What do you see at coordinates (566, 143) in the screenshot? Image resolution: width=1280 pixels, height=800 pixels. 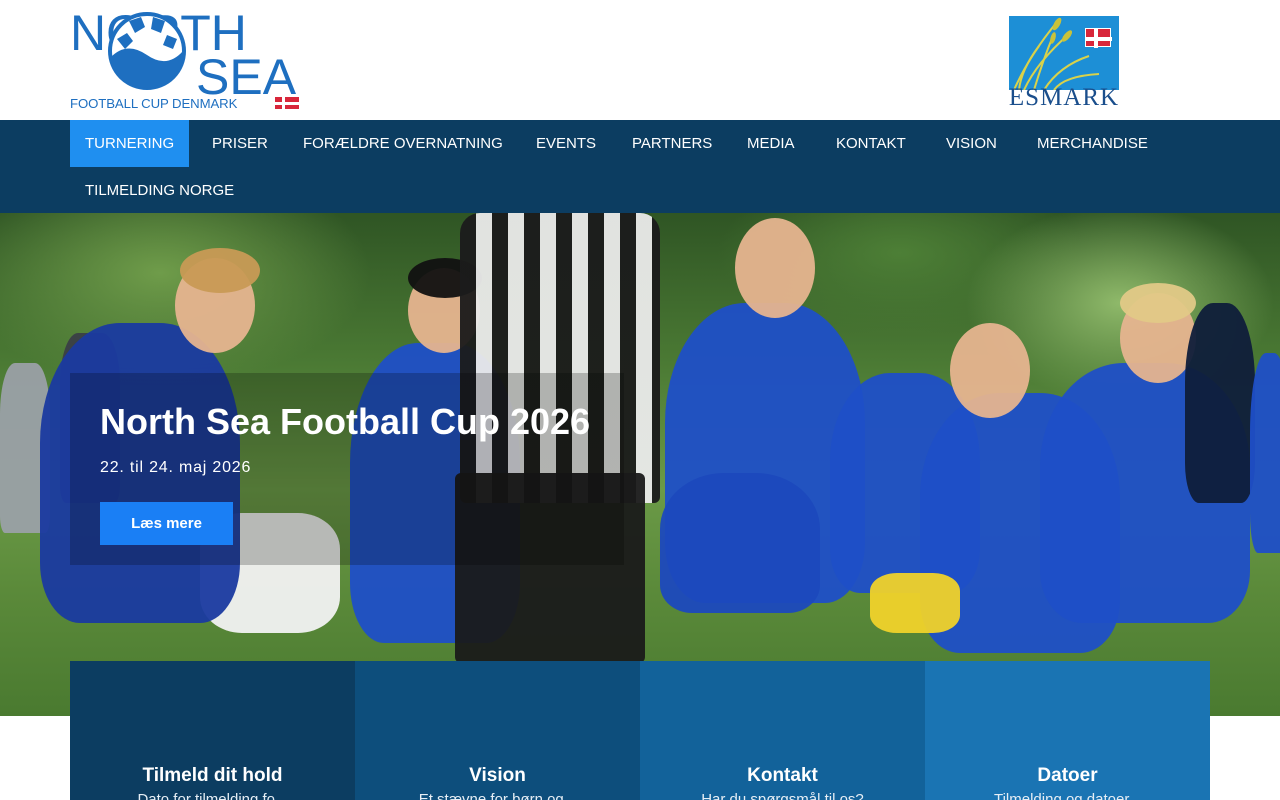 I see `nav-item-events: EVENTS` at bounding box center [566, 143].